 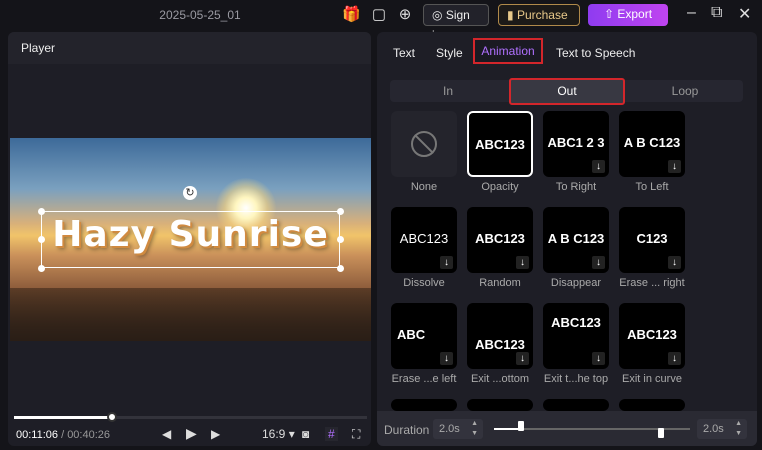 What do you see at coordinates (576, 283) in the screenshot?
I see `animation-label: Disappear` at bounding box center [576, 283].